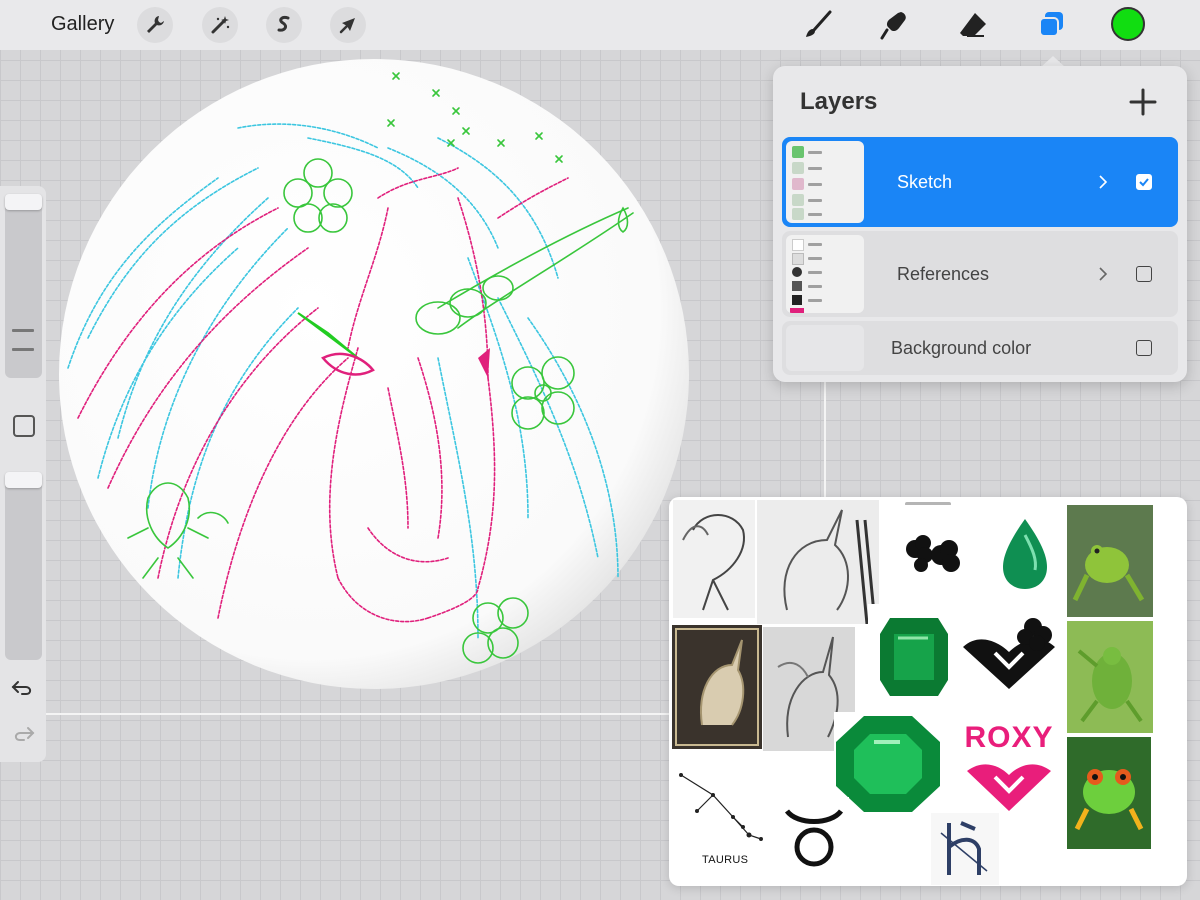 The width and height of the screenshot is (1200, 900). I want to click on opacity-slider, so click(23, 566).